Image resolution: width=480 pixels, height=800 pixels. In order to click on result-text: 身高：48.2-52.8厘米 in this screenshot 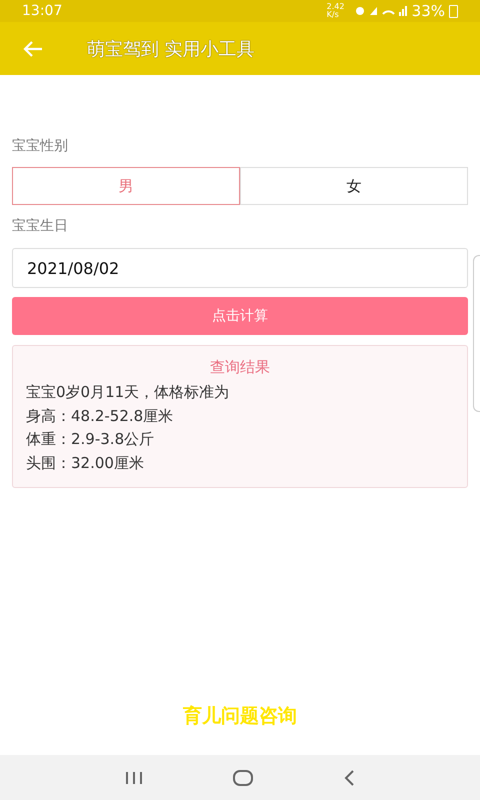, I will do `click(100, 416)`.